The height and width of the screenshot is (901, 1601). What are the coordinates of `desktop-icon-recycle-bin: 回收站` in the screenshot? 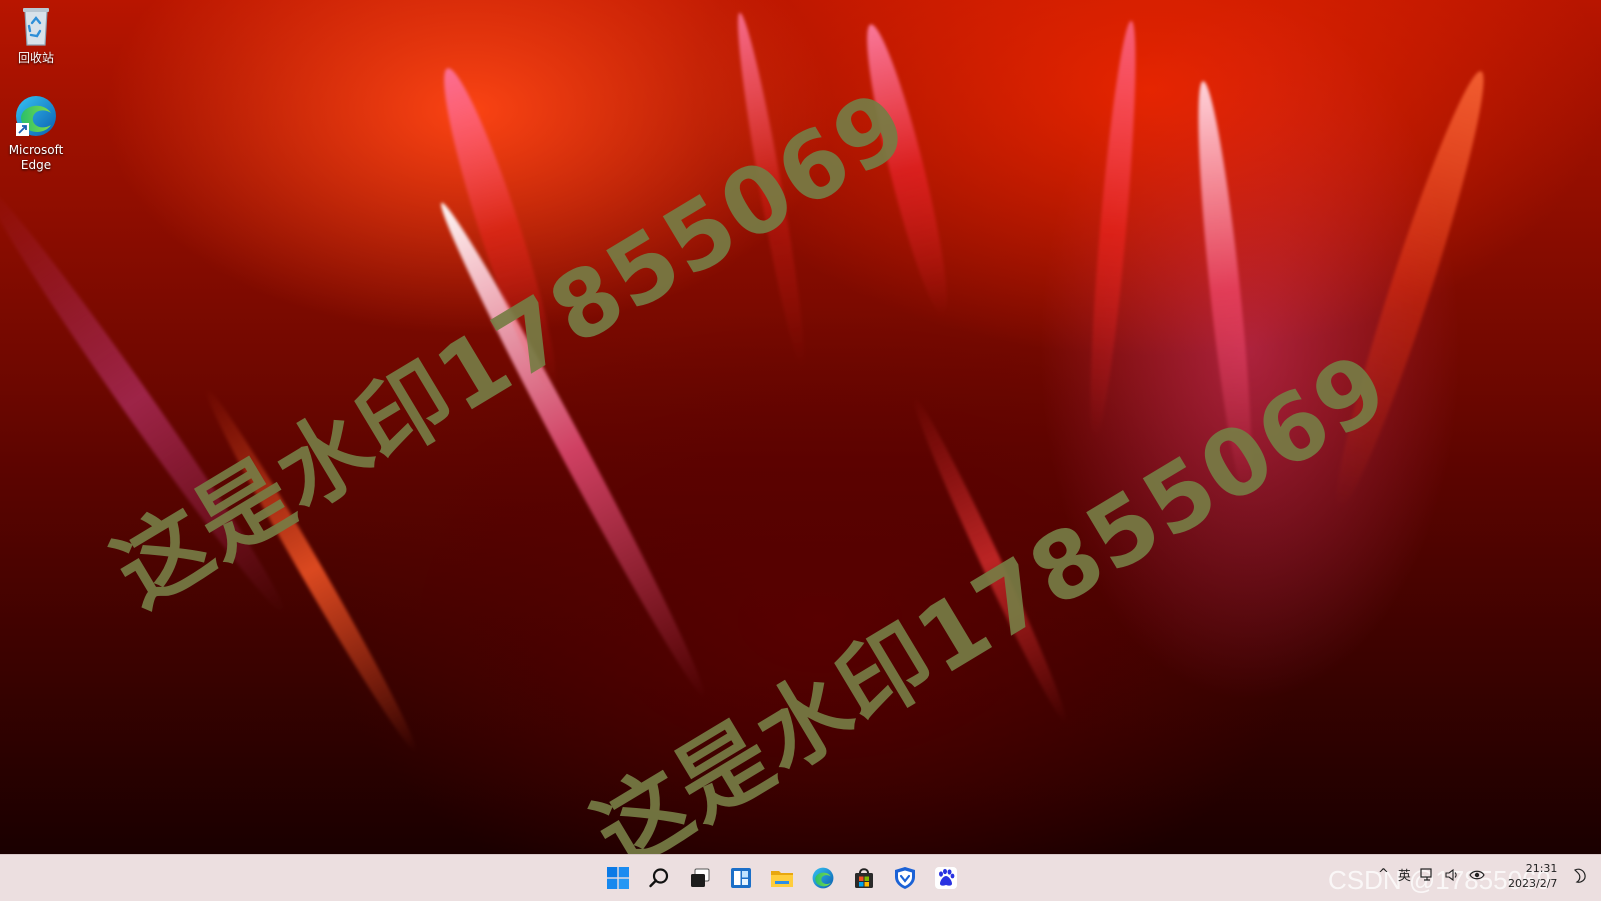 It's located at (36, 35).